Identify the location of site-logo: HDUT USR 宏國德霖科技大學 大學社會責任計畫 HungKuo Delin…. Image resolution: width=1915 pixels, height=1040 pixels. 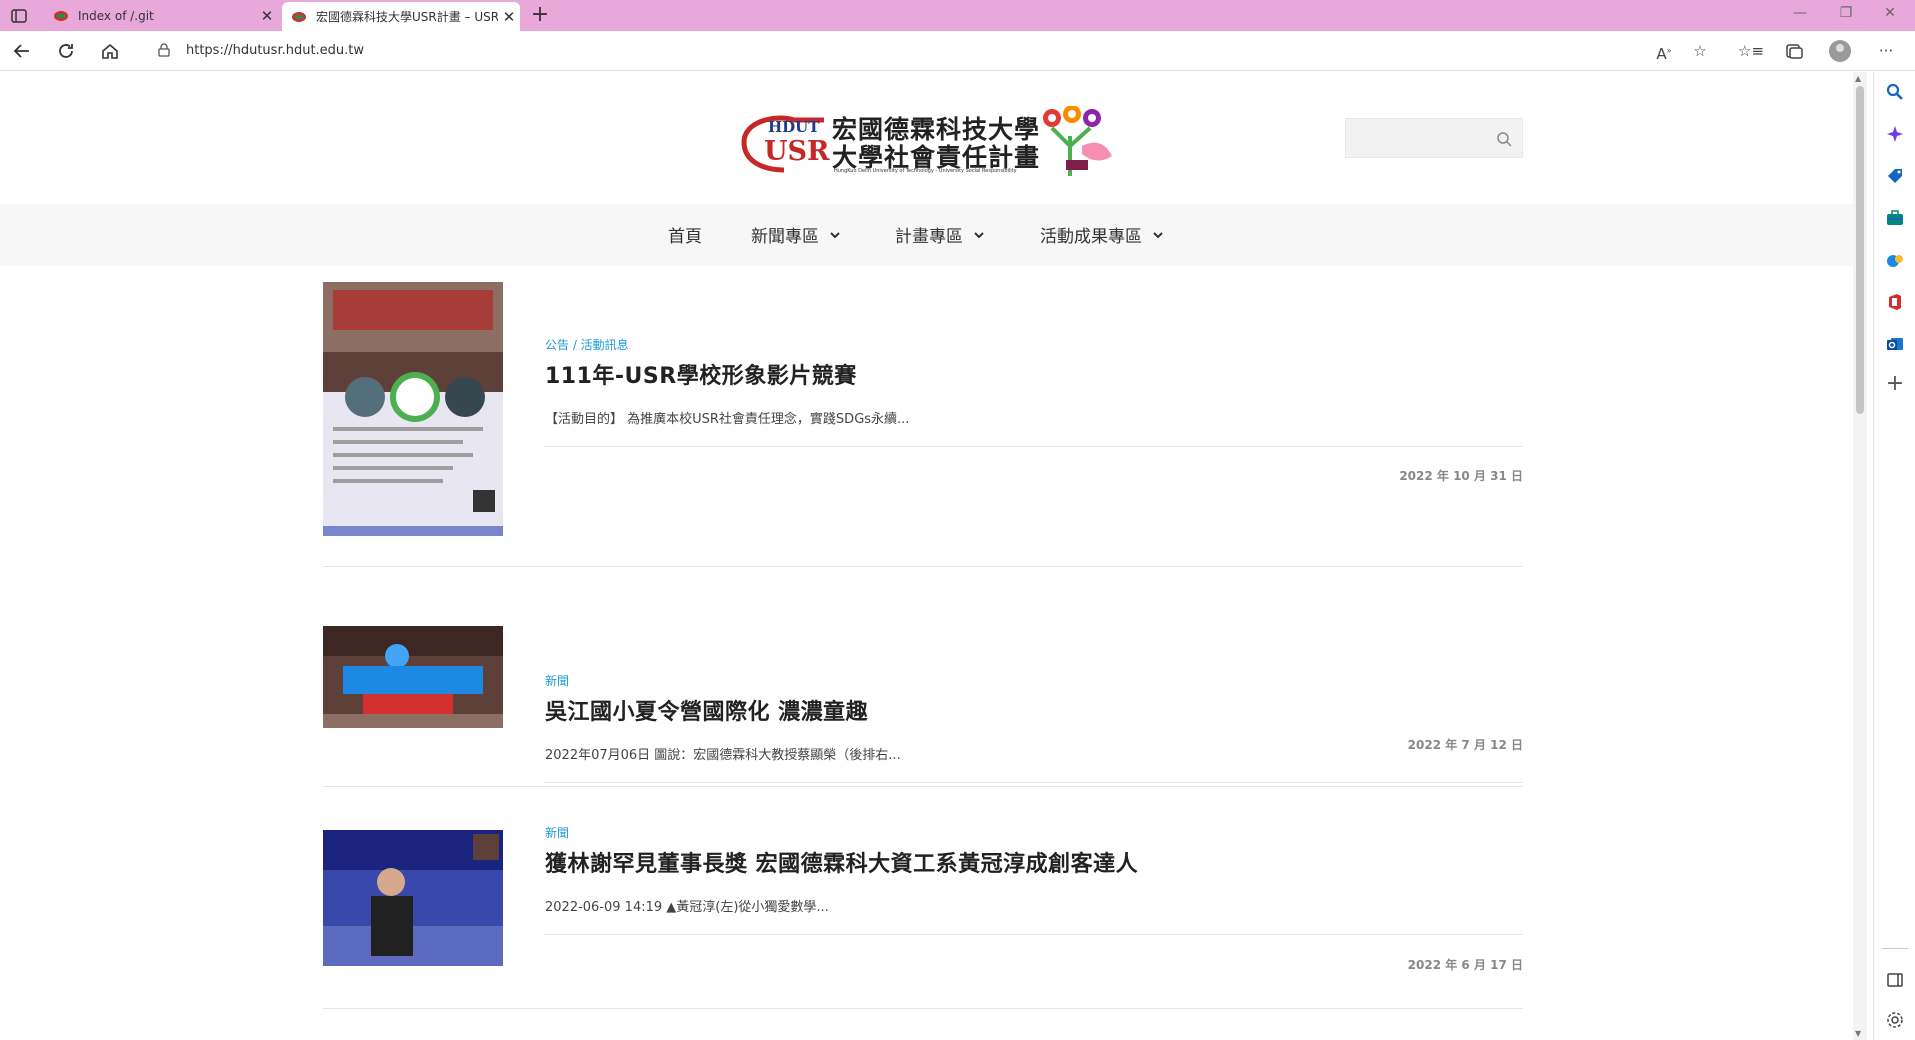
(929, 142).